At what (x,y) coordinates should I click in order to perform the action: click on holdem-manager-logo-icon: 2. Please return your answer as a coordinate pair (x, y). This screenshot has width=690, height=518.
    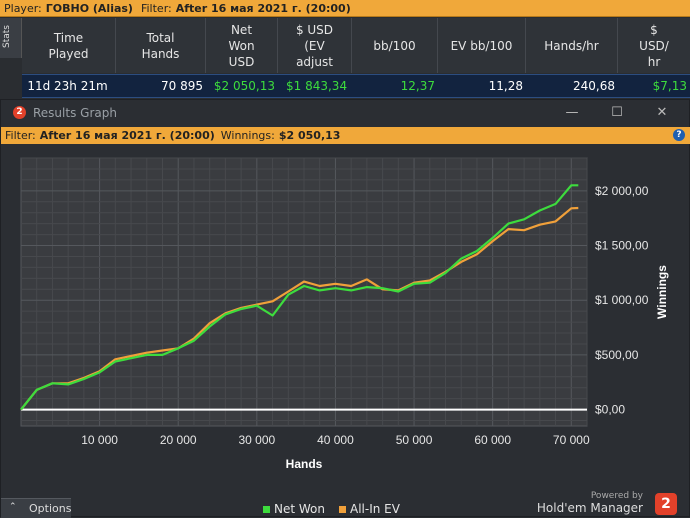
    Looking at the image, I should click on (666, 504).